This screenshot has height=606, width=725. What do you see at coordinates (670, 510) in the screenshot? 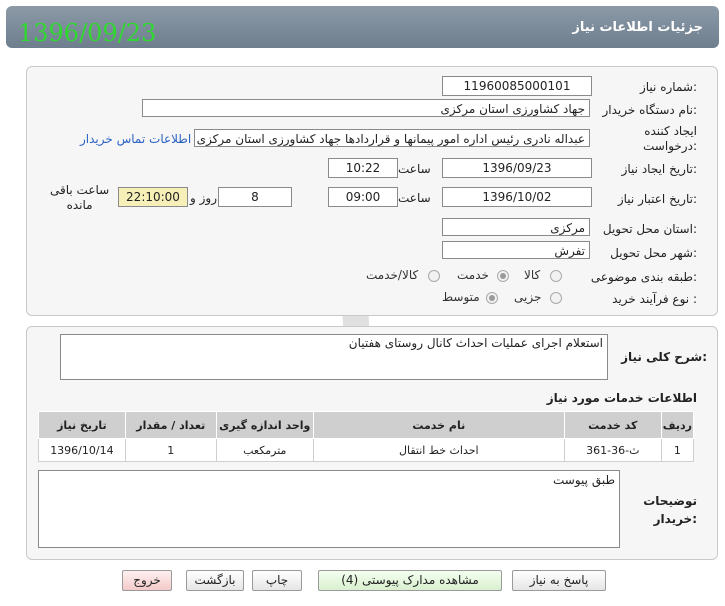
I see `buyer-notes-label: توضیحات خریدار:` at bounding box center [670, 510].